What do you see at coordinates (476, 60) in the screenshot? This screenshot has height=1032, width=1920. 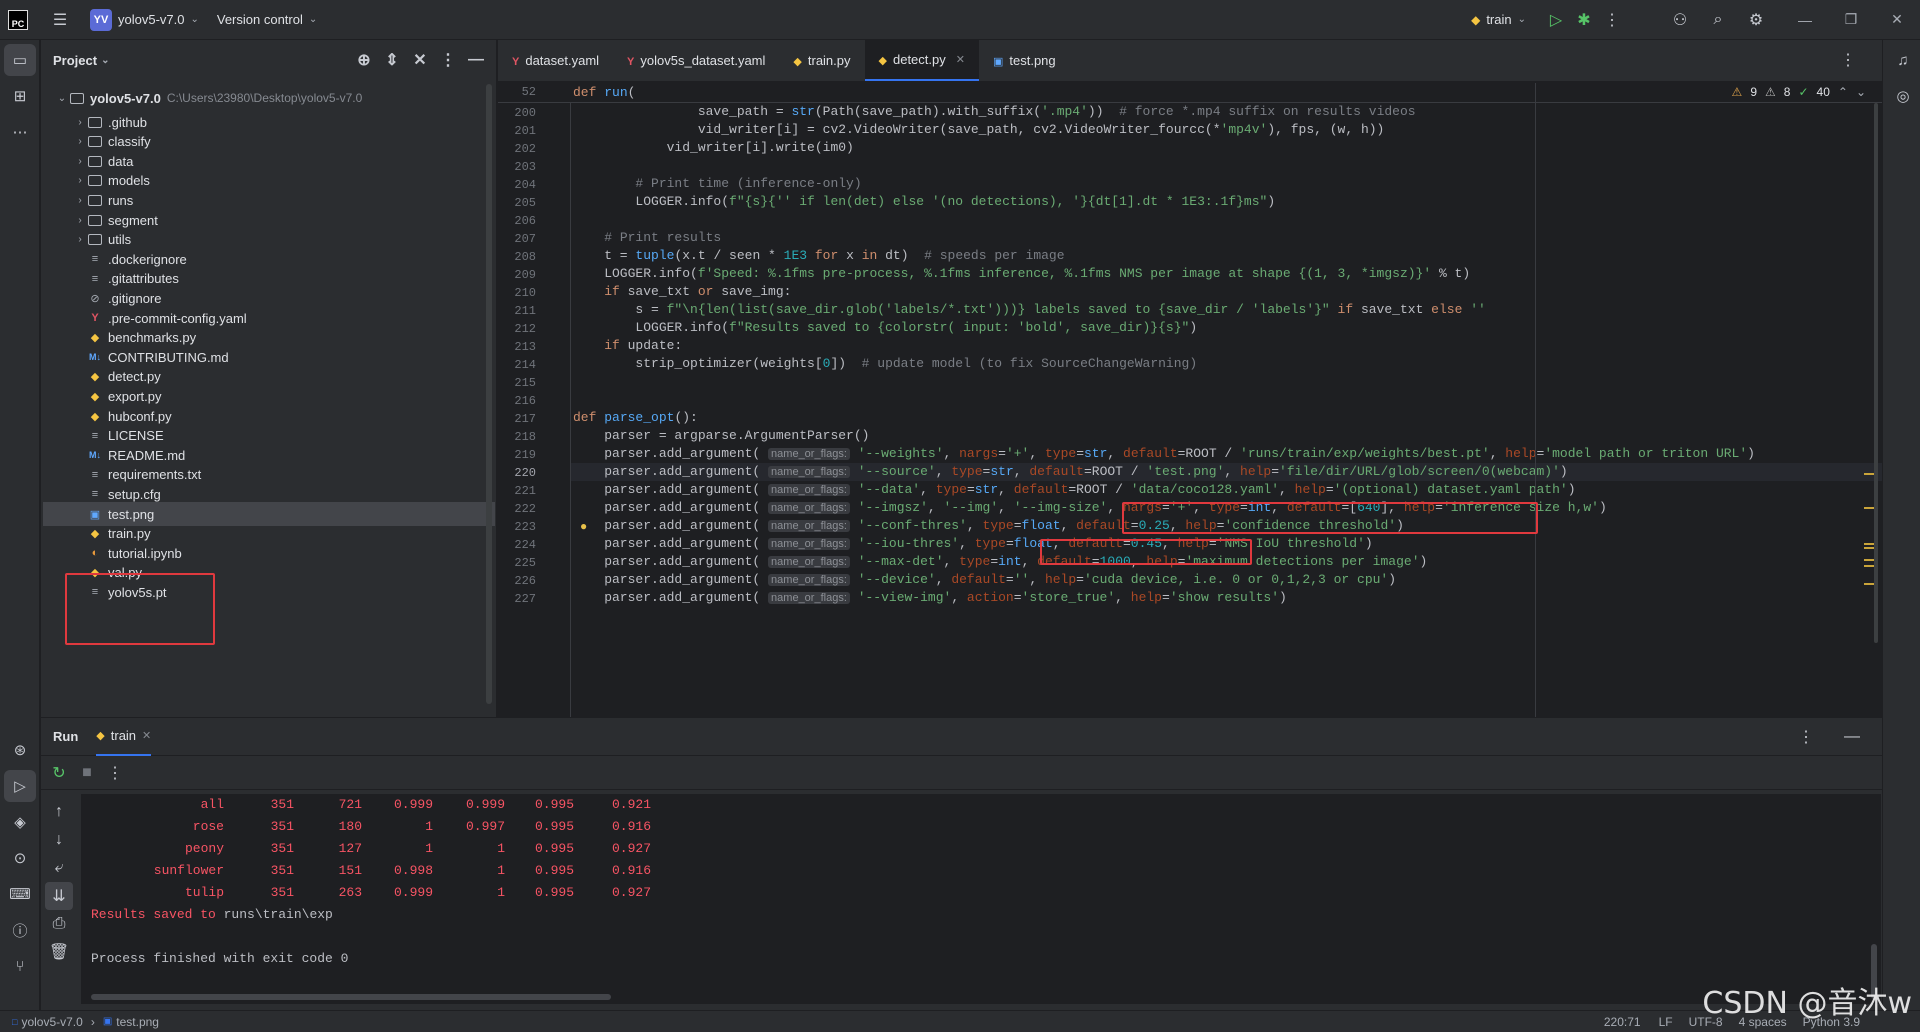 I see `hide-panel-icon: —` at bounding box center [476, 60].